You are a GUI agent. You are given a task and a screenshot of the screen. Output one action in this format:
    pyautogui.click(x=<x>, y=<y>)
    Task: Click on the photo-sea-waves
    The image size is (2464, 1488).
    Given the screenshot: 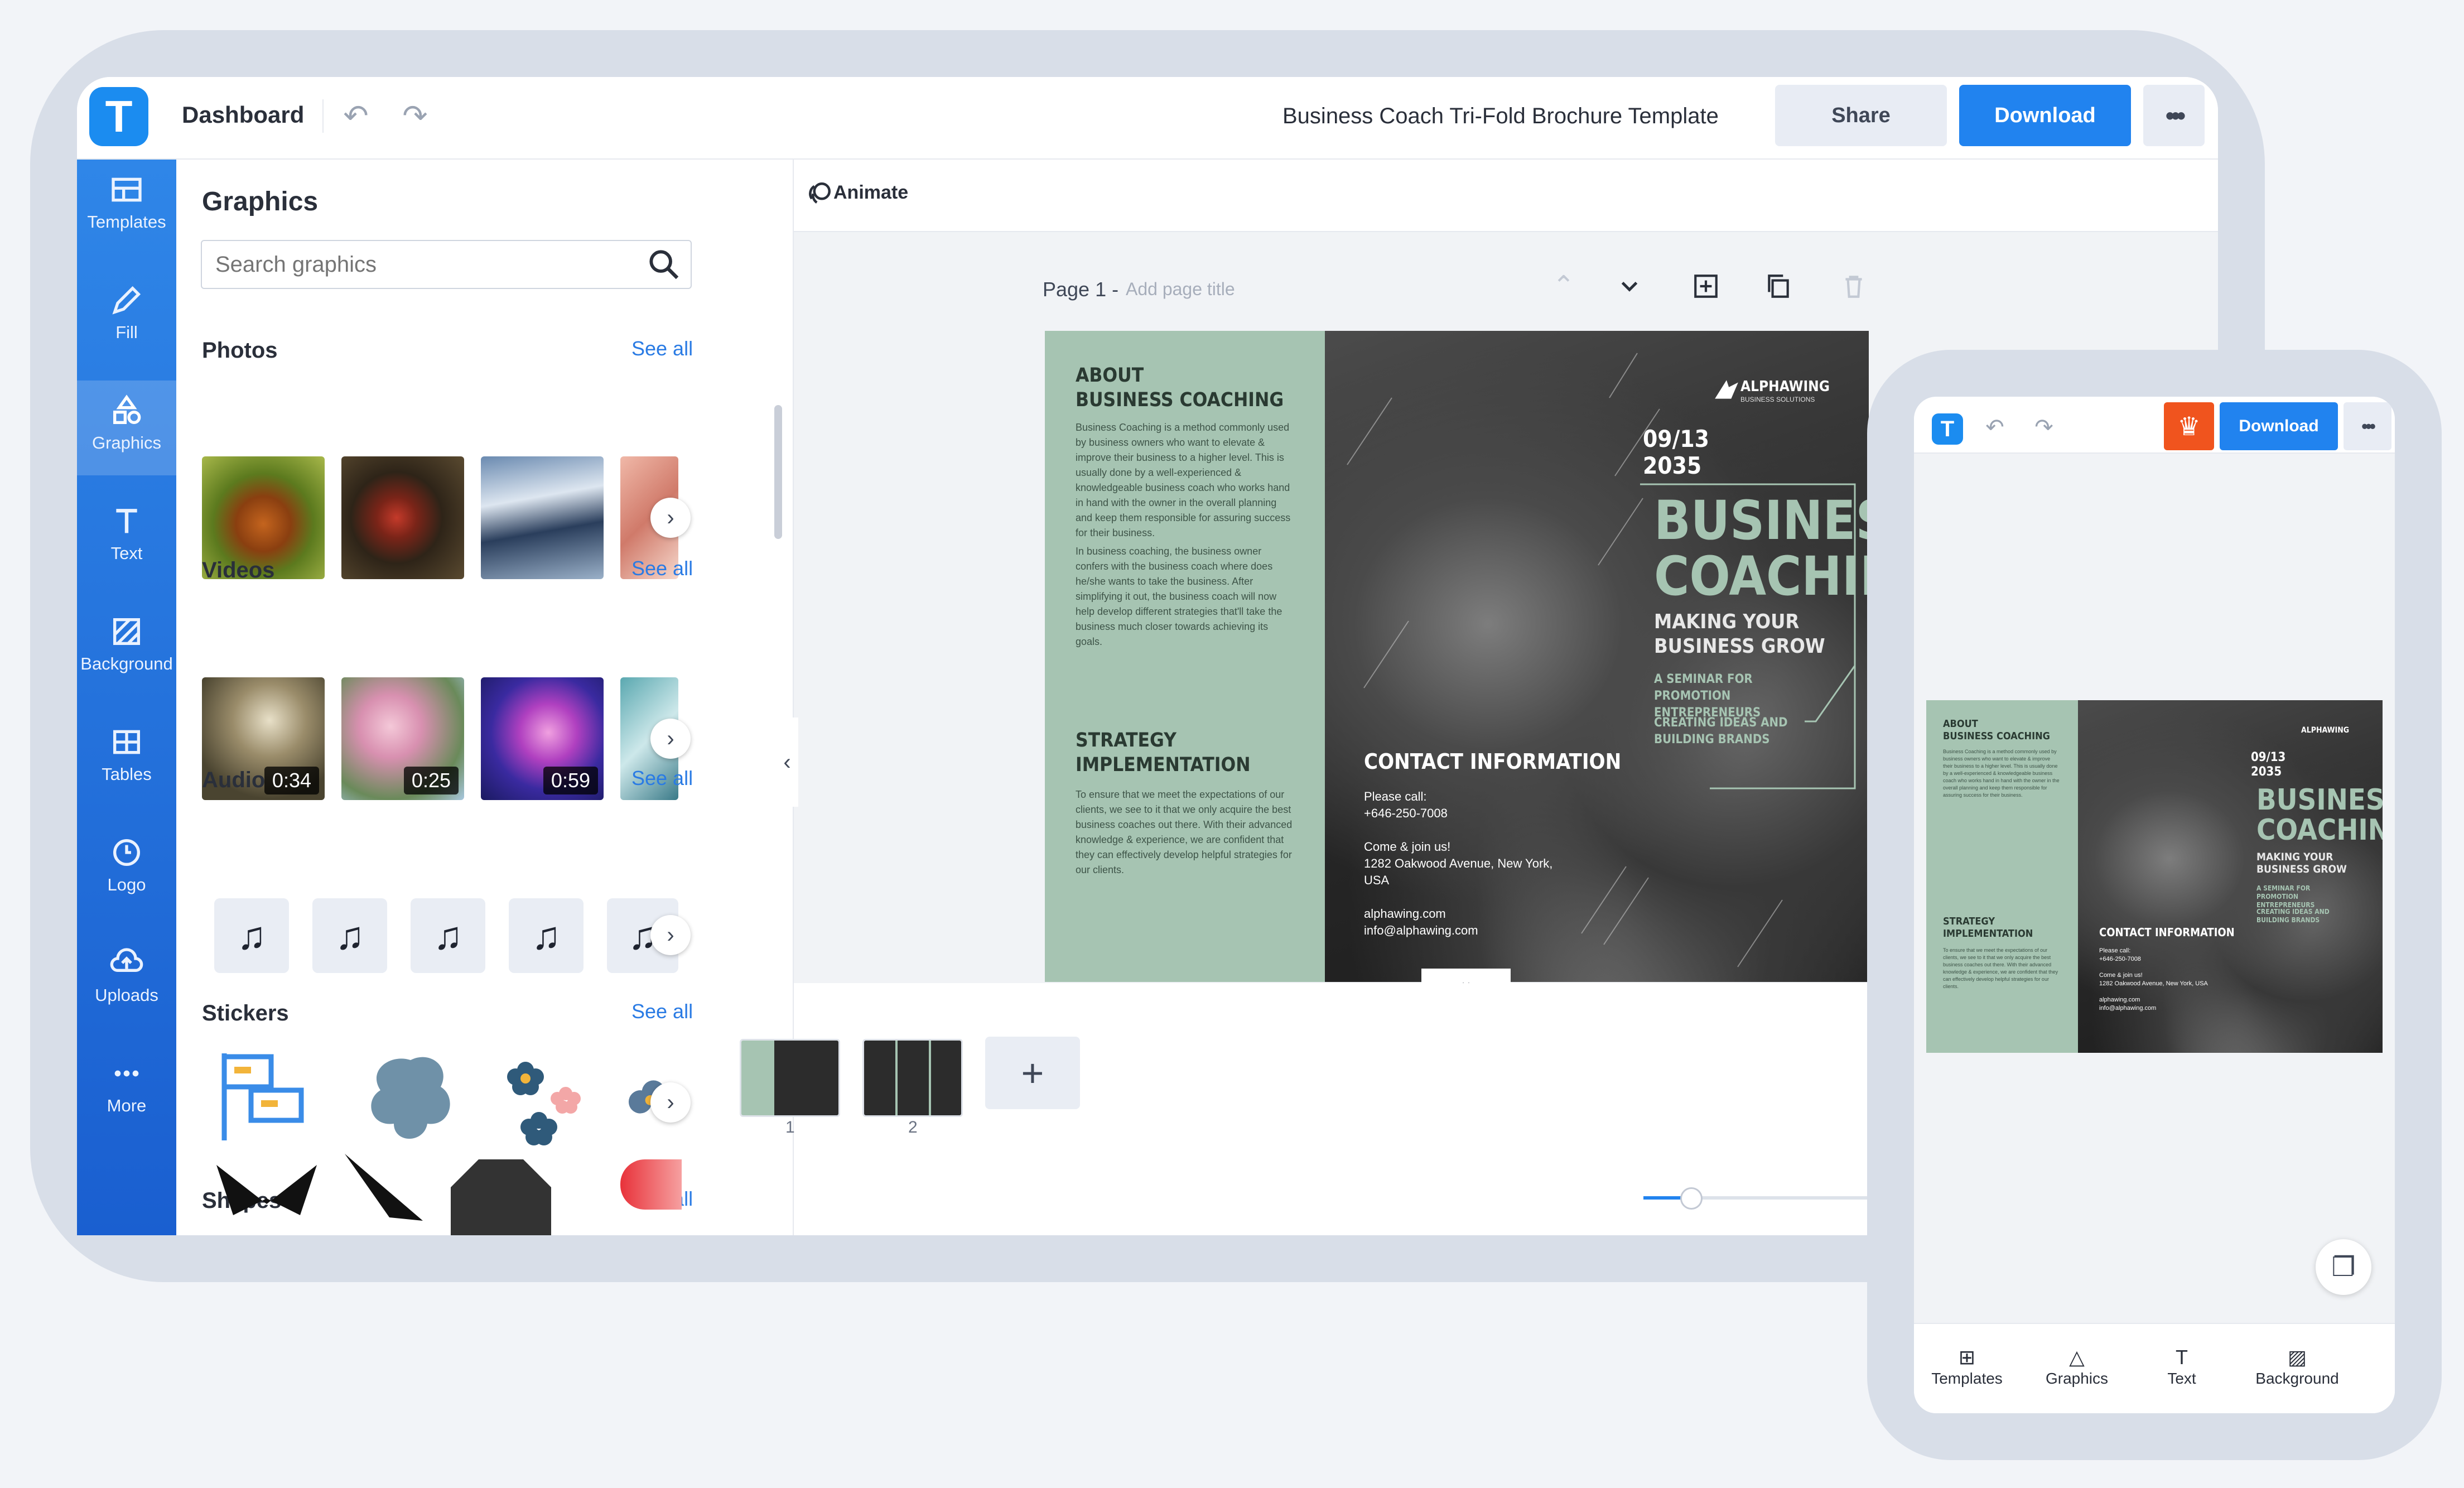 What is the action you would take?
    pyautogui.click(x=542, y=517)
    